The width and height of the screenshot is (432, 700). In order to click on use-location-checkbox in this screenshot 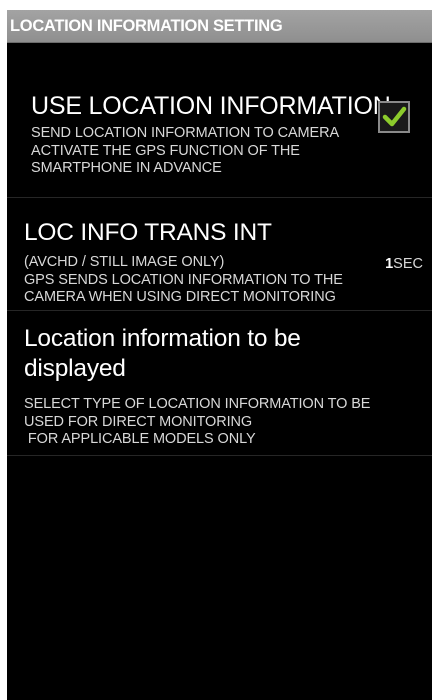, I will do `click(394, 117)`.